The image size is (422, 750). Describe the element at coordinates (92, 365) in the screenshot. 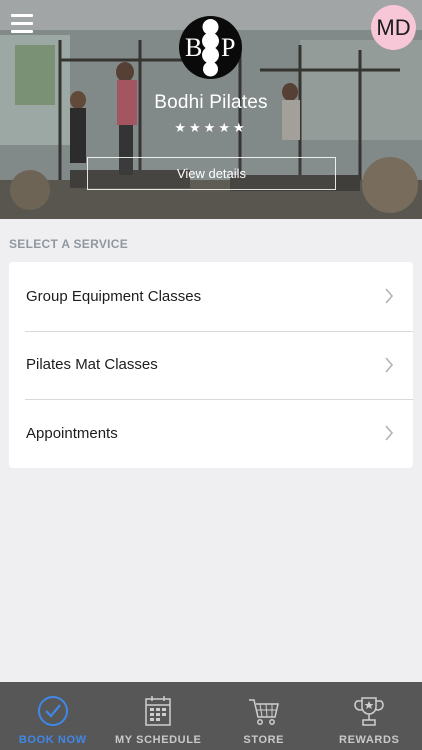

I see `service-item-label: Pilates Mat Classes` at that location.